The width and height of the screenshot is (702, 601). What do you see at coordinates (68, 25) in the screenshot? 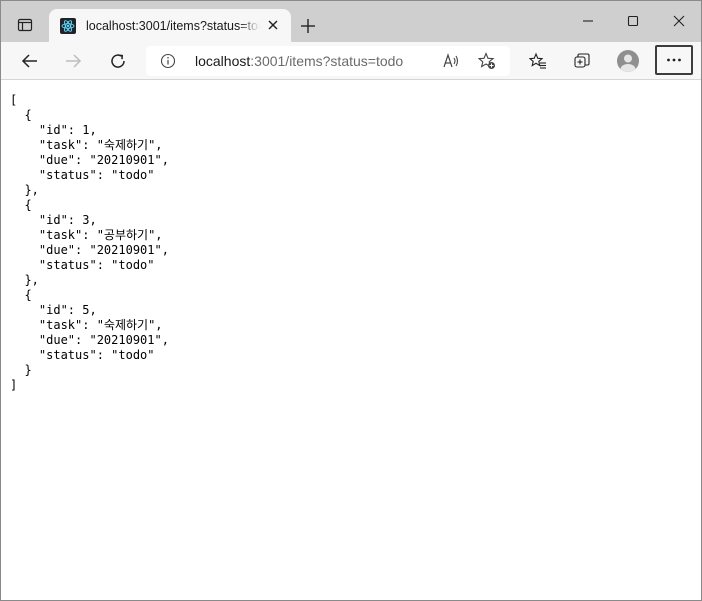
I see `react-icon` at bounding box center [68, 25].